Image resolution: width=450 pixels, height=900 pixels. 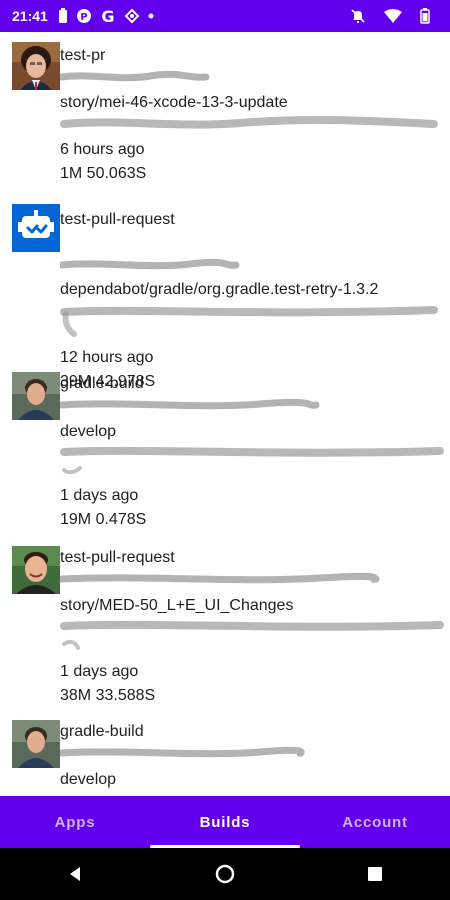 I want to click on battery-saver-icon, so click(x=63, y=16).